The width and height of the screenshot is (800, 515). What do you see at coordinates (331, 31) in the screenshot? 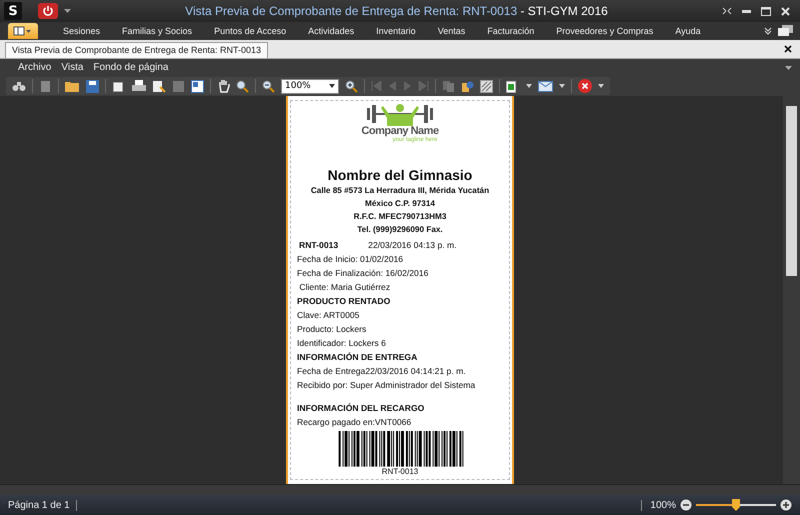
I see `ribbon-tab: Actividades` at bounding box center [331, 31].